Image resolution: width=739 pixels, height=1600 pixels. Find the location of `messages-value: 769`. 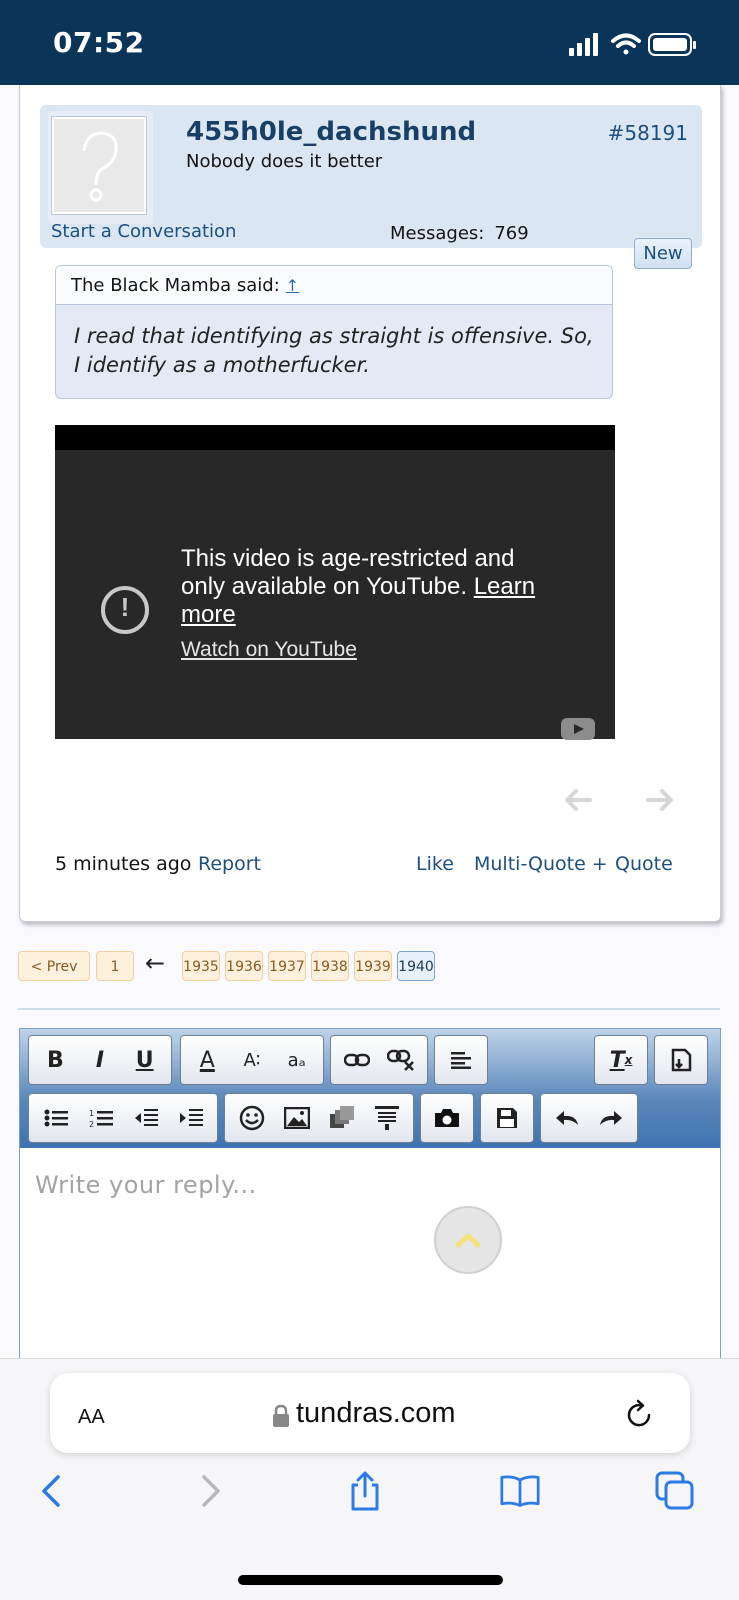

messages-value: 769 is located at coordinates (511, 233).